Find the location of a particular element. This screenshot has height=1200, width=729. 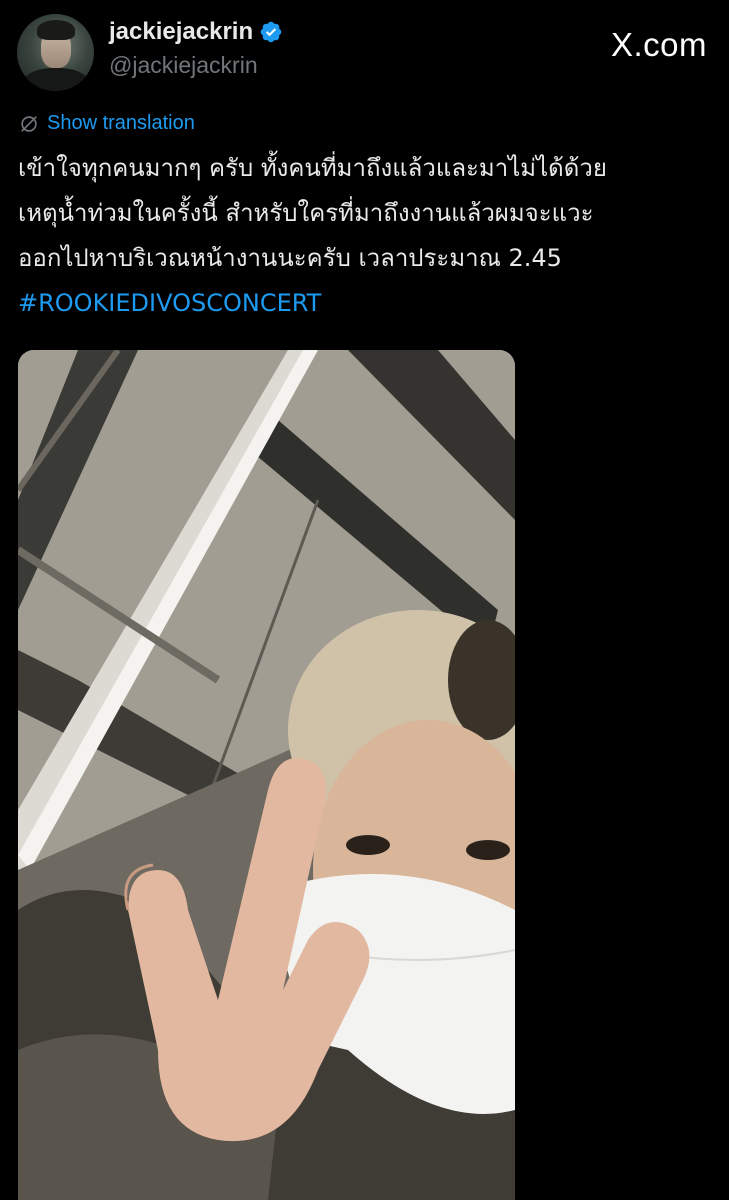

author-name-row: jackiejackrin is located at coordinates (196, 32).